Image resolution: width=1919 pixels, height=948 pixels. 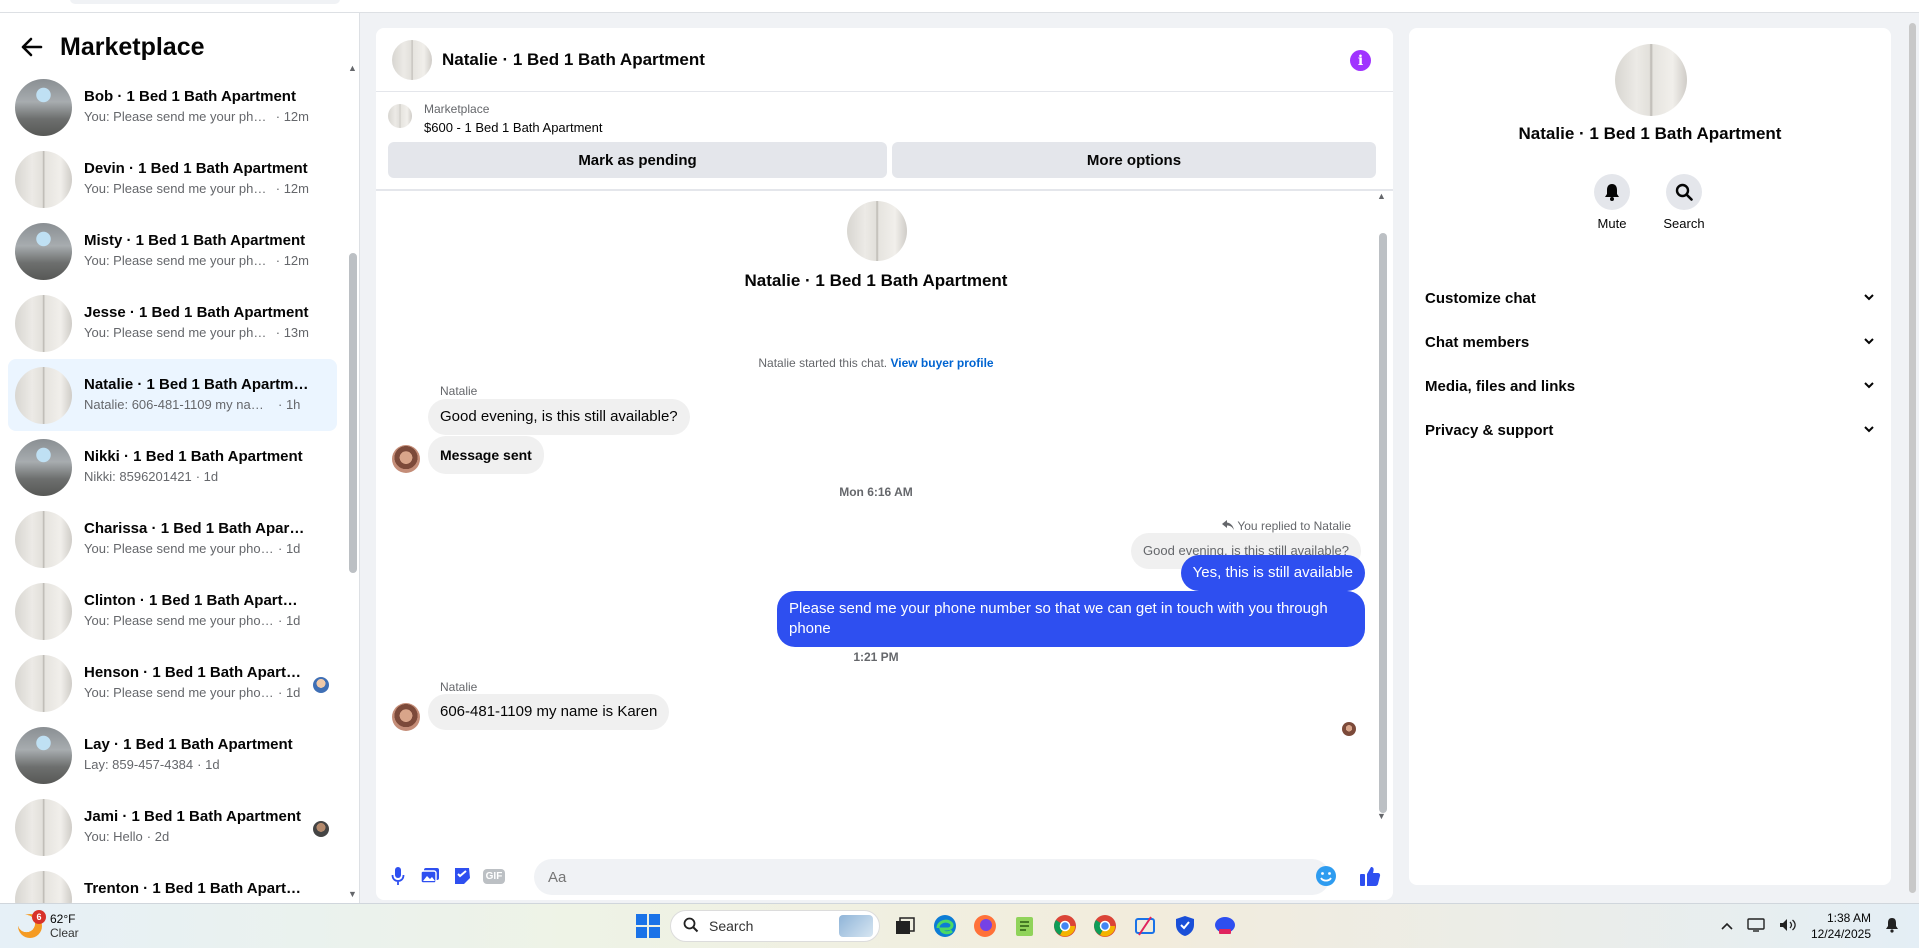 I want to click on conversation-name: Natalie · 1 Bed 1 Bath Apartment, so click(x=196, y=384).